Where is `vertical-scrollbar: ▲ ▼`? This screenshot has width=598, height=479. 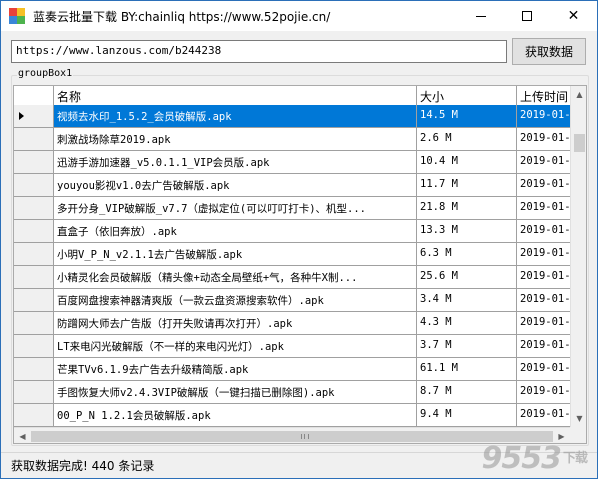
vertical-scrollbar: ▲ ▼ is located at coordinates (578, 256).